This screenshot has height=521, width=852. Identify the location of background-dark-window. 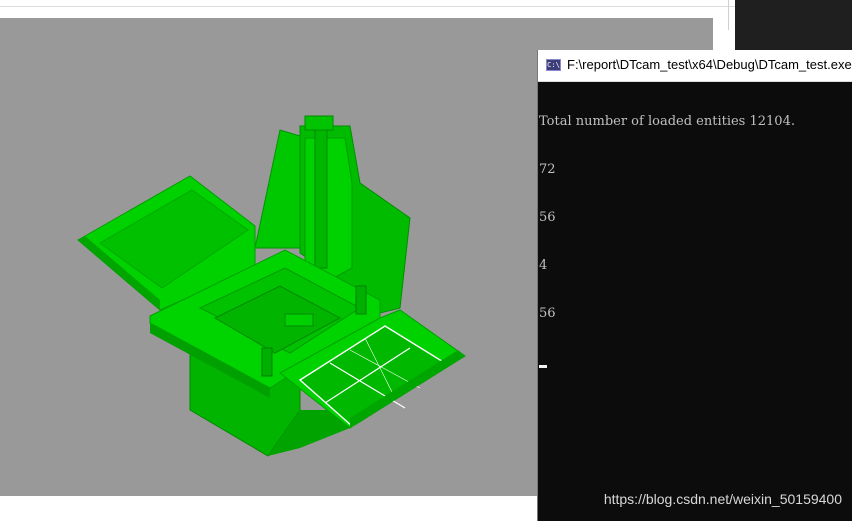
(793, 25).